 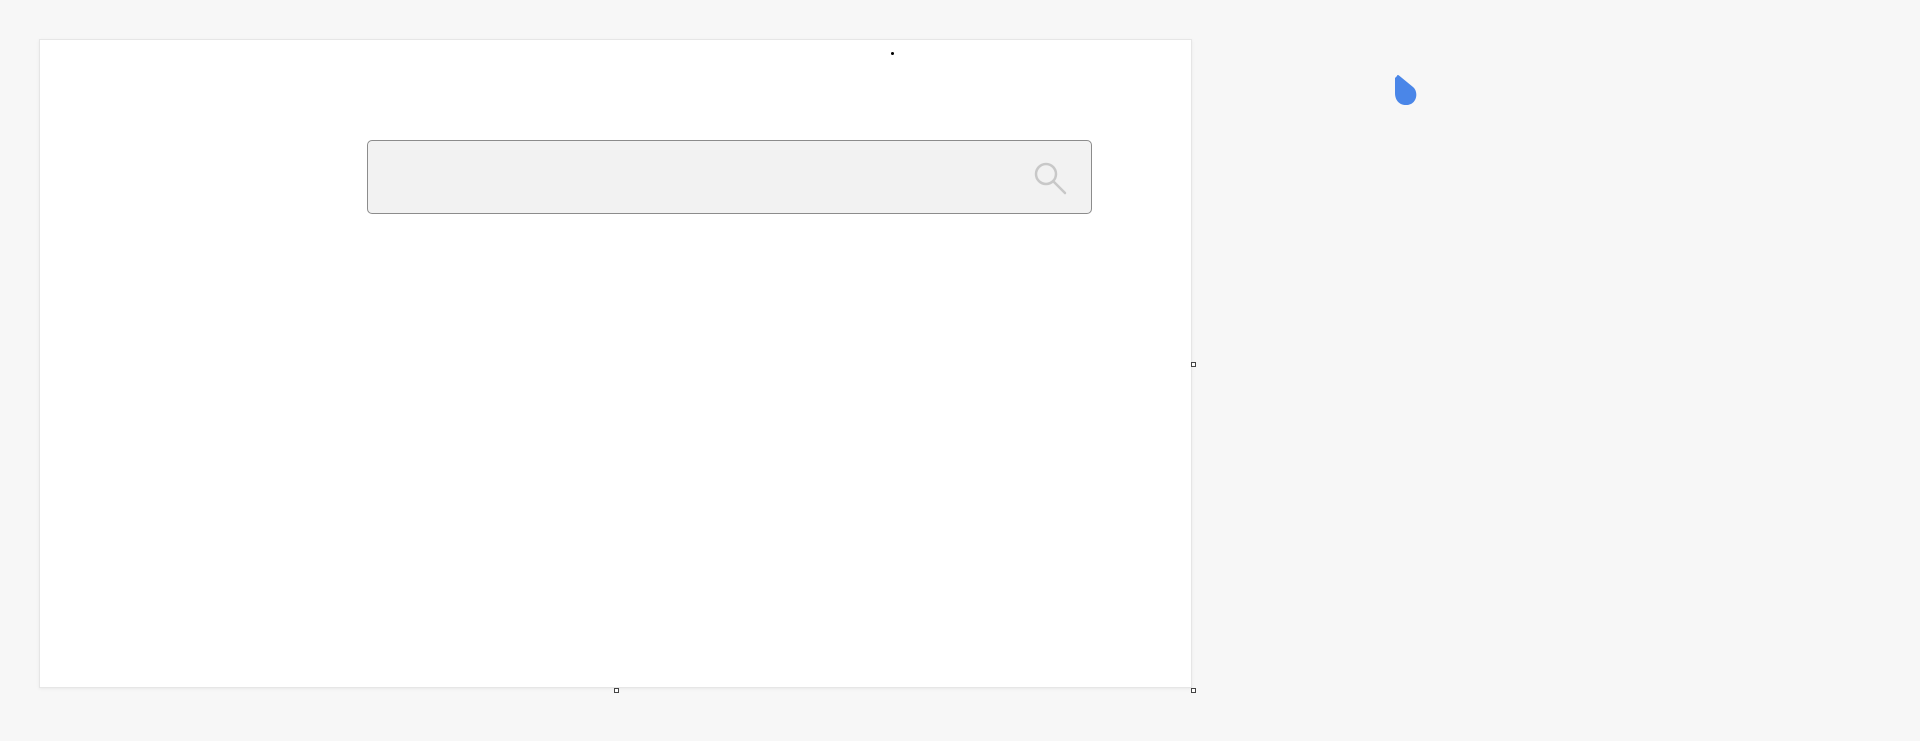 I want to click on droplet-cursor-icon, so click(x=1406, y=89).